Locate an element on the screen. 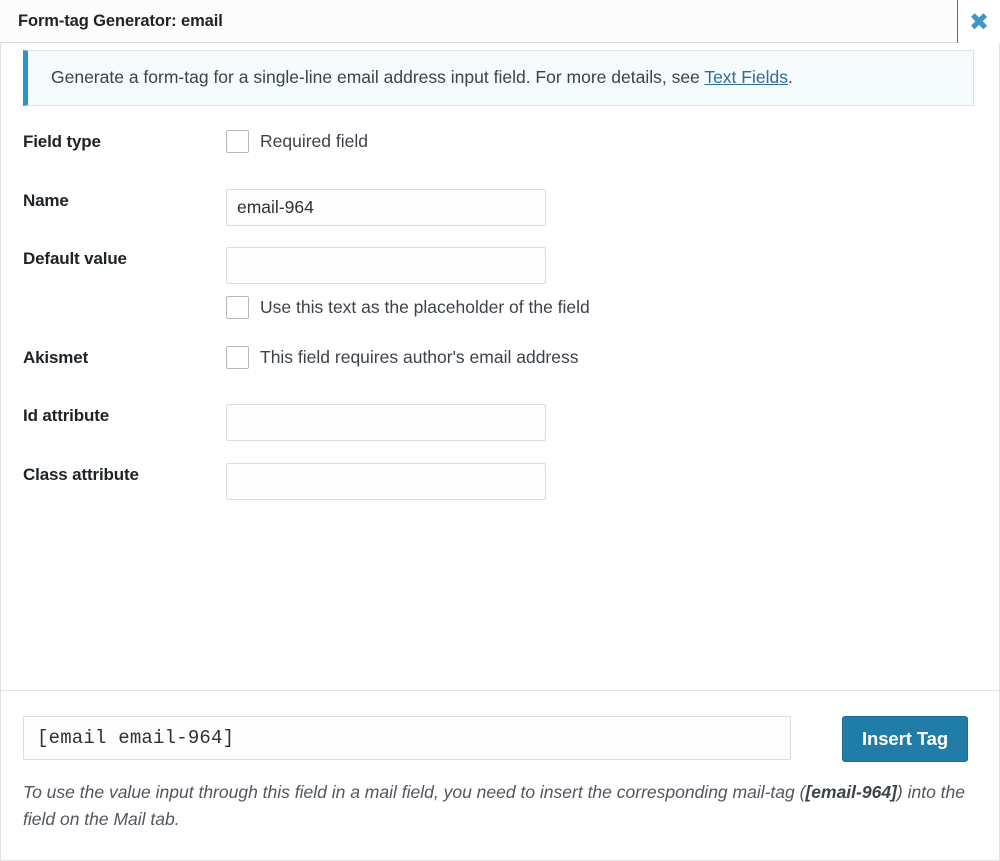 The width and height of the screenshot is (1000, 861). dialog-header: Form-tag Generator: email ✖ is located at coordinates (500, 22).